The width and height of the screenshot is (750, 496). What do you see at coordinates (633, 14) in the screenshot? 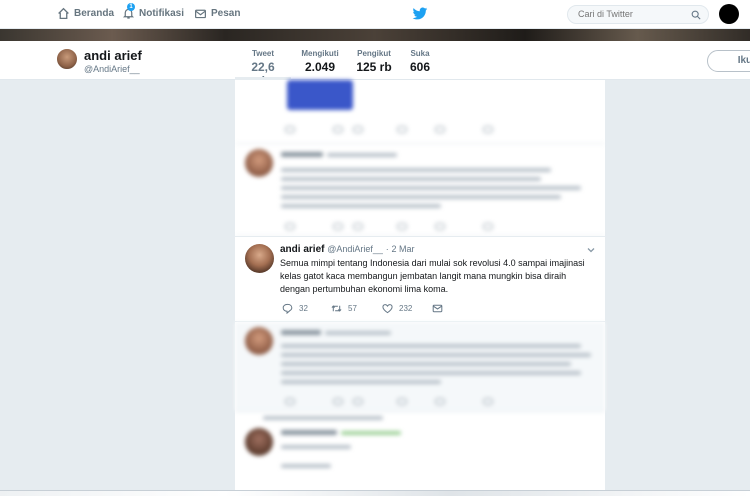
I see `search-input` at bounding box center [633, 14].